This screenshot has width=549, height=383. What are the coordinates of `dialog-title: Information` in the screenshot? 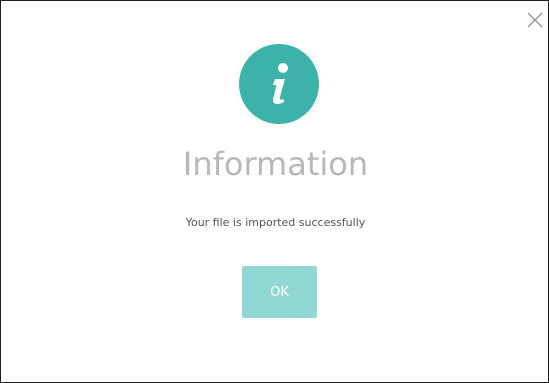 It's located at (275, 164).